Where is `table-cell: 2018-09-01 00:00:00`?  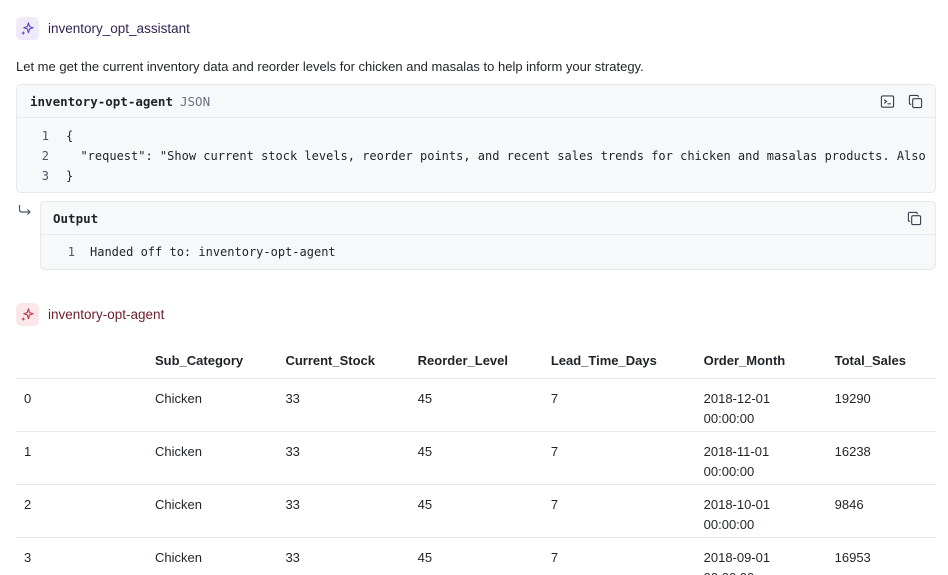 table-cell: 2018-09-01 00:00:00 is located at coordinates (761, 556).